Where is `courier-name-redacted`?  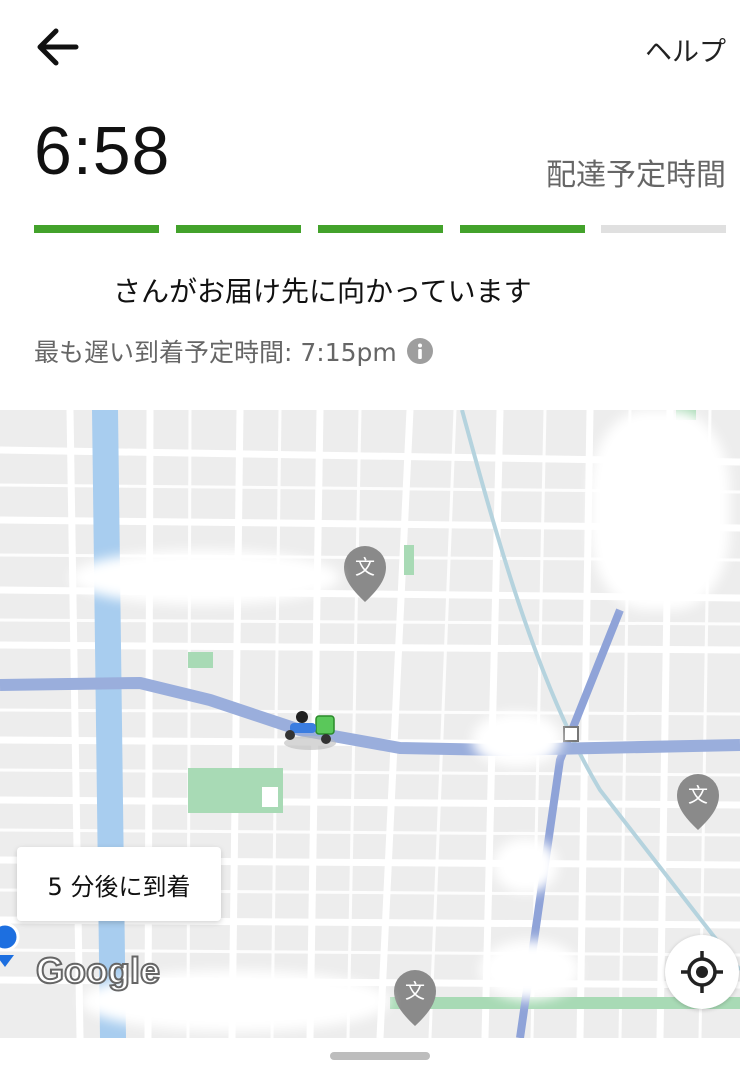
courier-name-redacted is located at coordinates (74, 288).